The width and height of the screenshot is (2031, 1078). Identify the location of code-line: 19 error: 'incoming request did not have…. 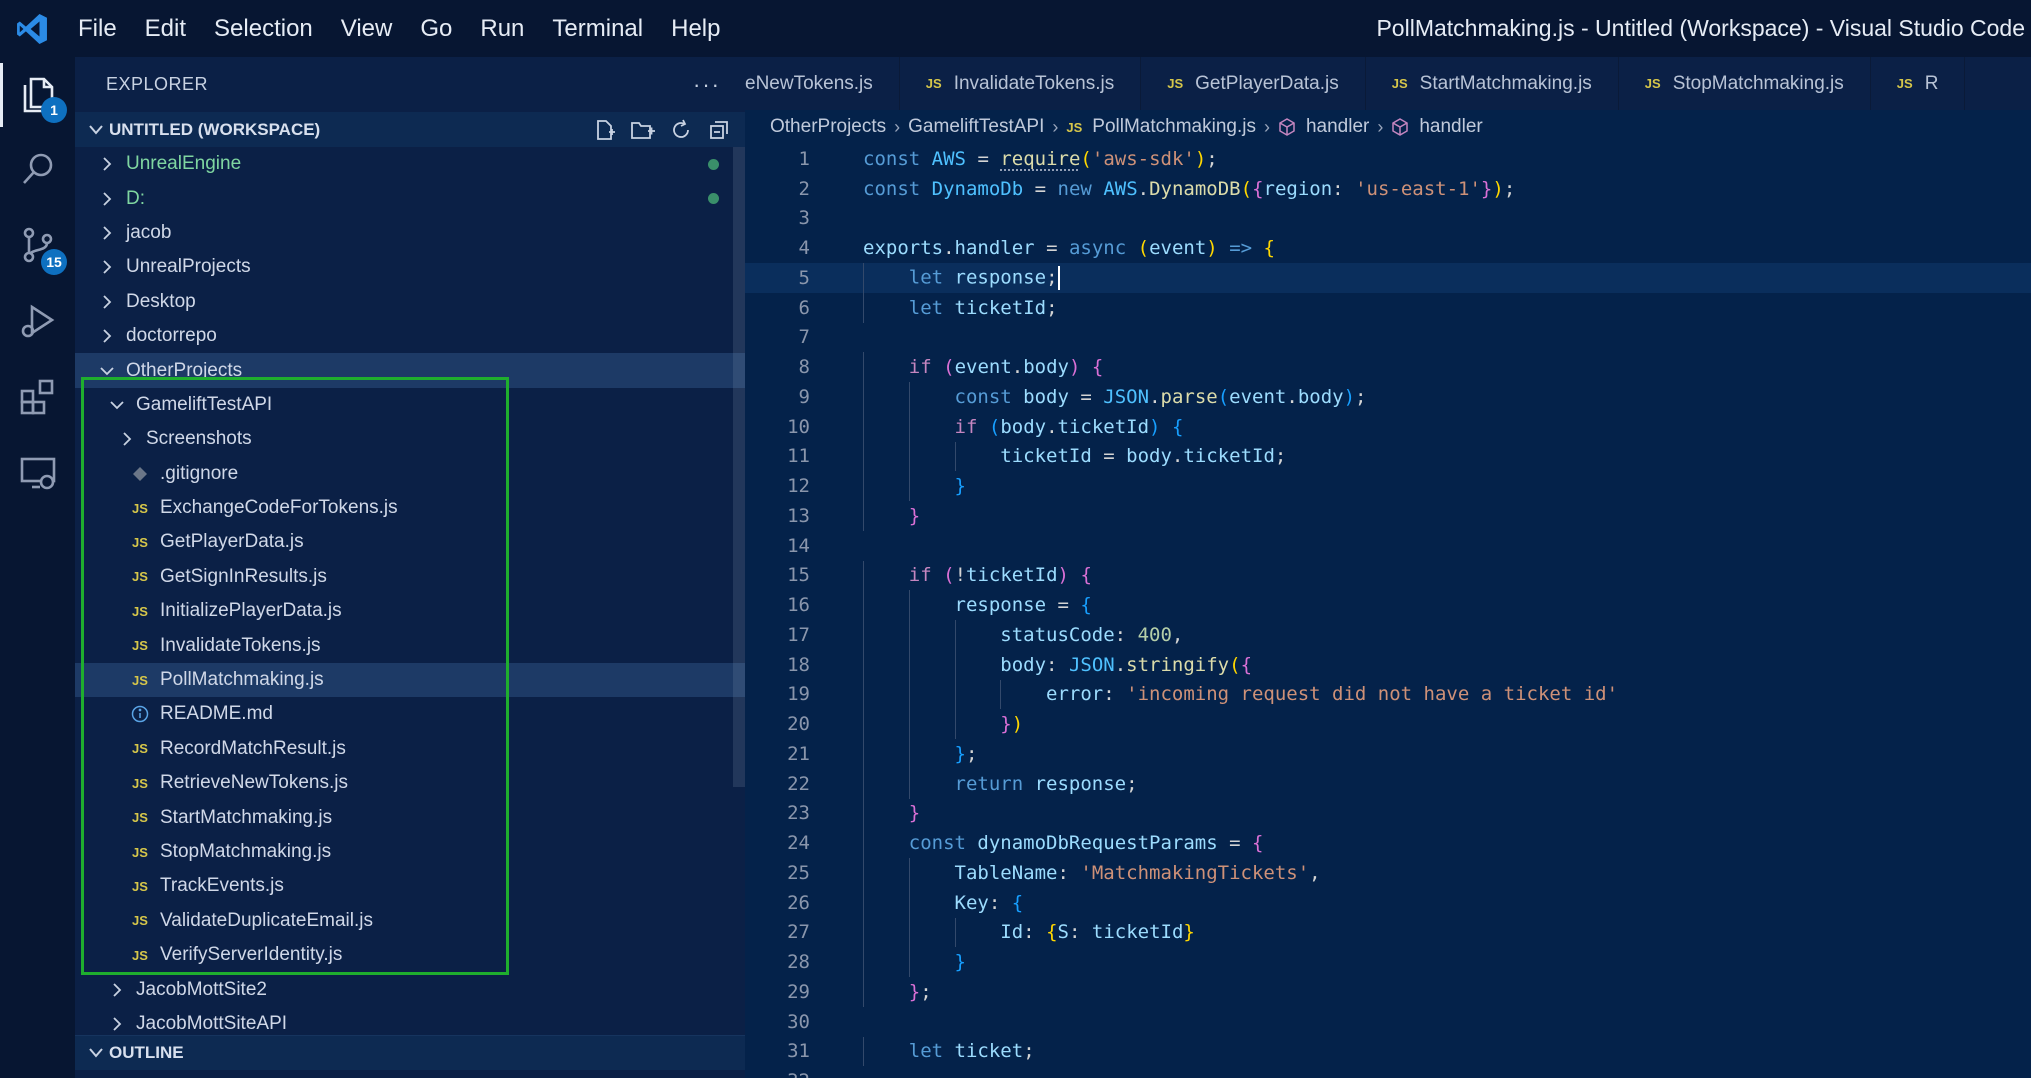
(1388, 694).